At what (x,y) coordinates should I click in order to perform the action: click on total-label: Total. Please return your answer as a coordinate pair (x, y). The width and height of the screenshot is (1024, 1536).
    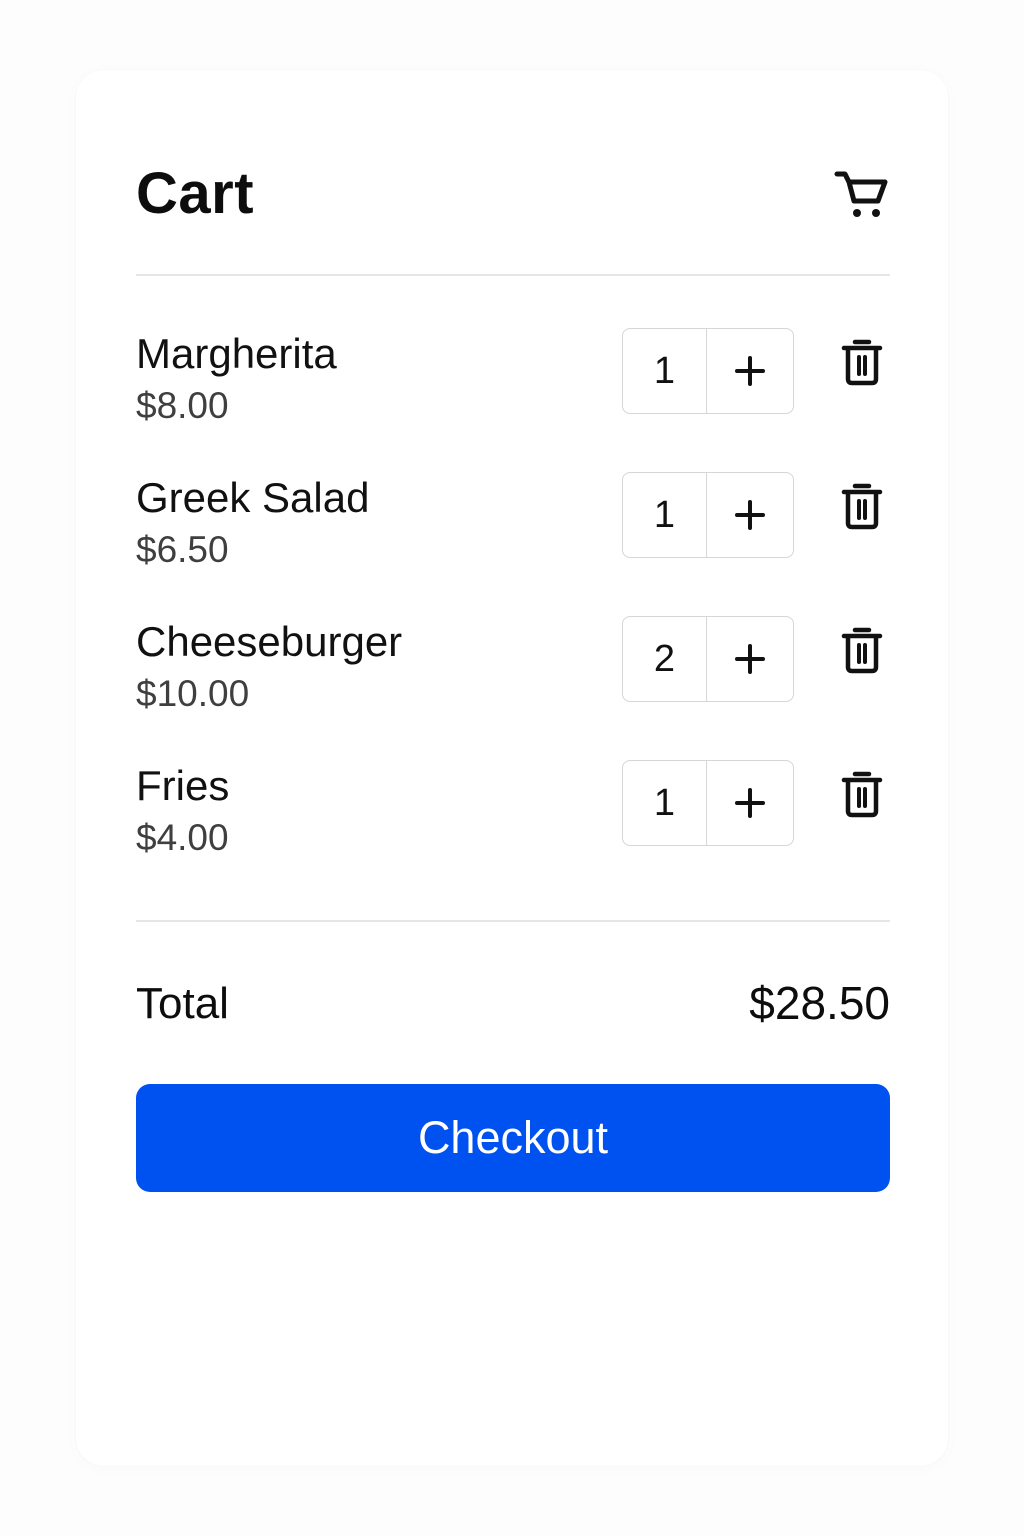
    Looking at the image, I should click on (182, 1003).